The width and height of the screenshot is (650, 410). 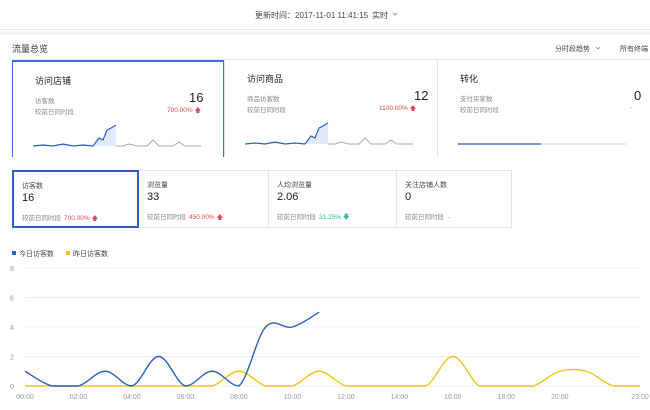 I want to click on card-change: 1100.00% 🡅, so click(x=397, y=109).